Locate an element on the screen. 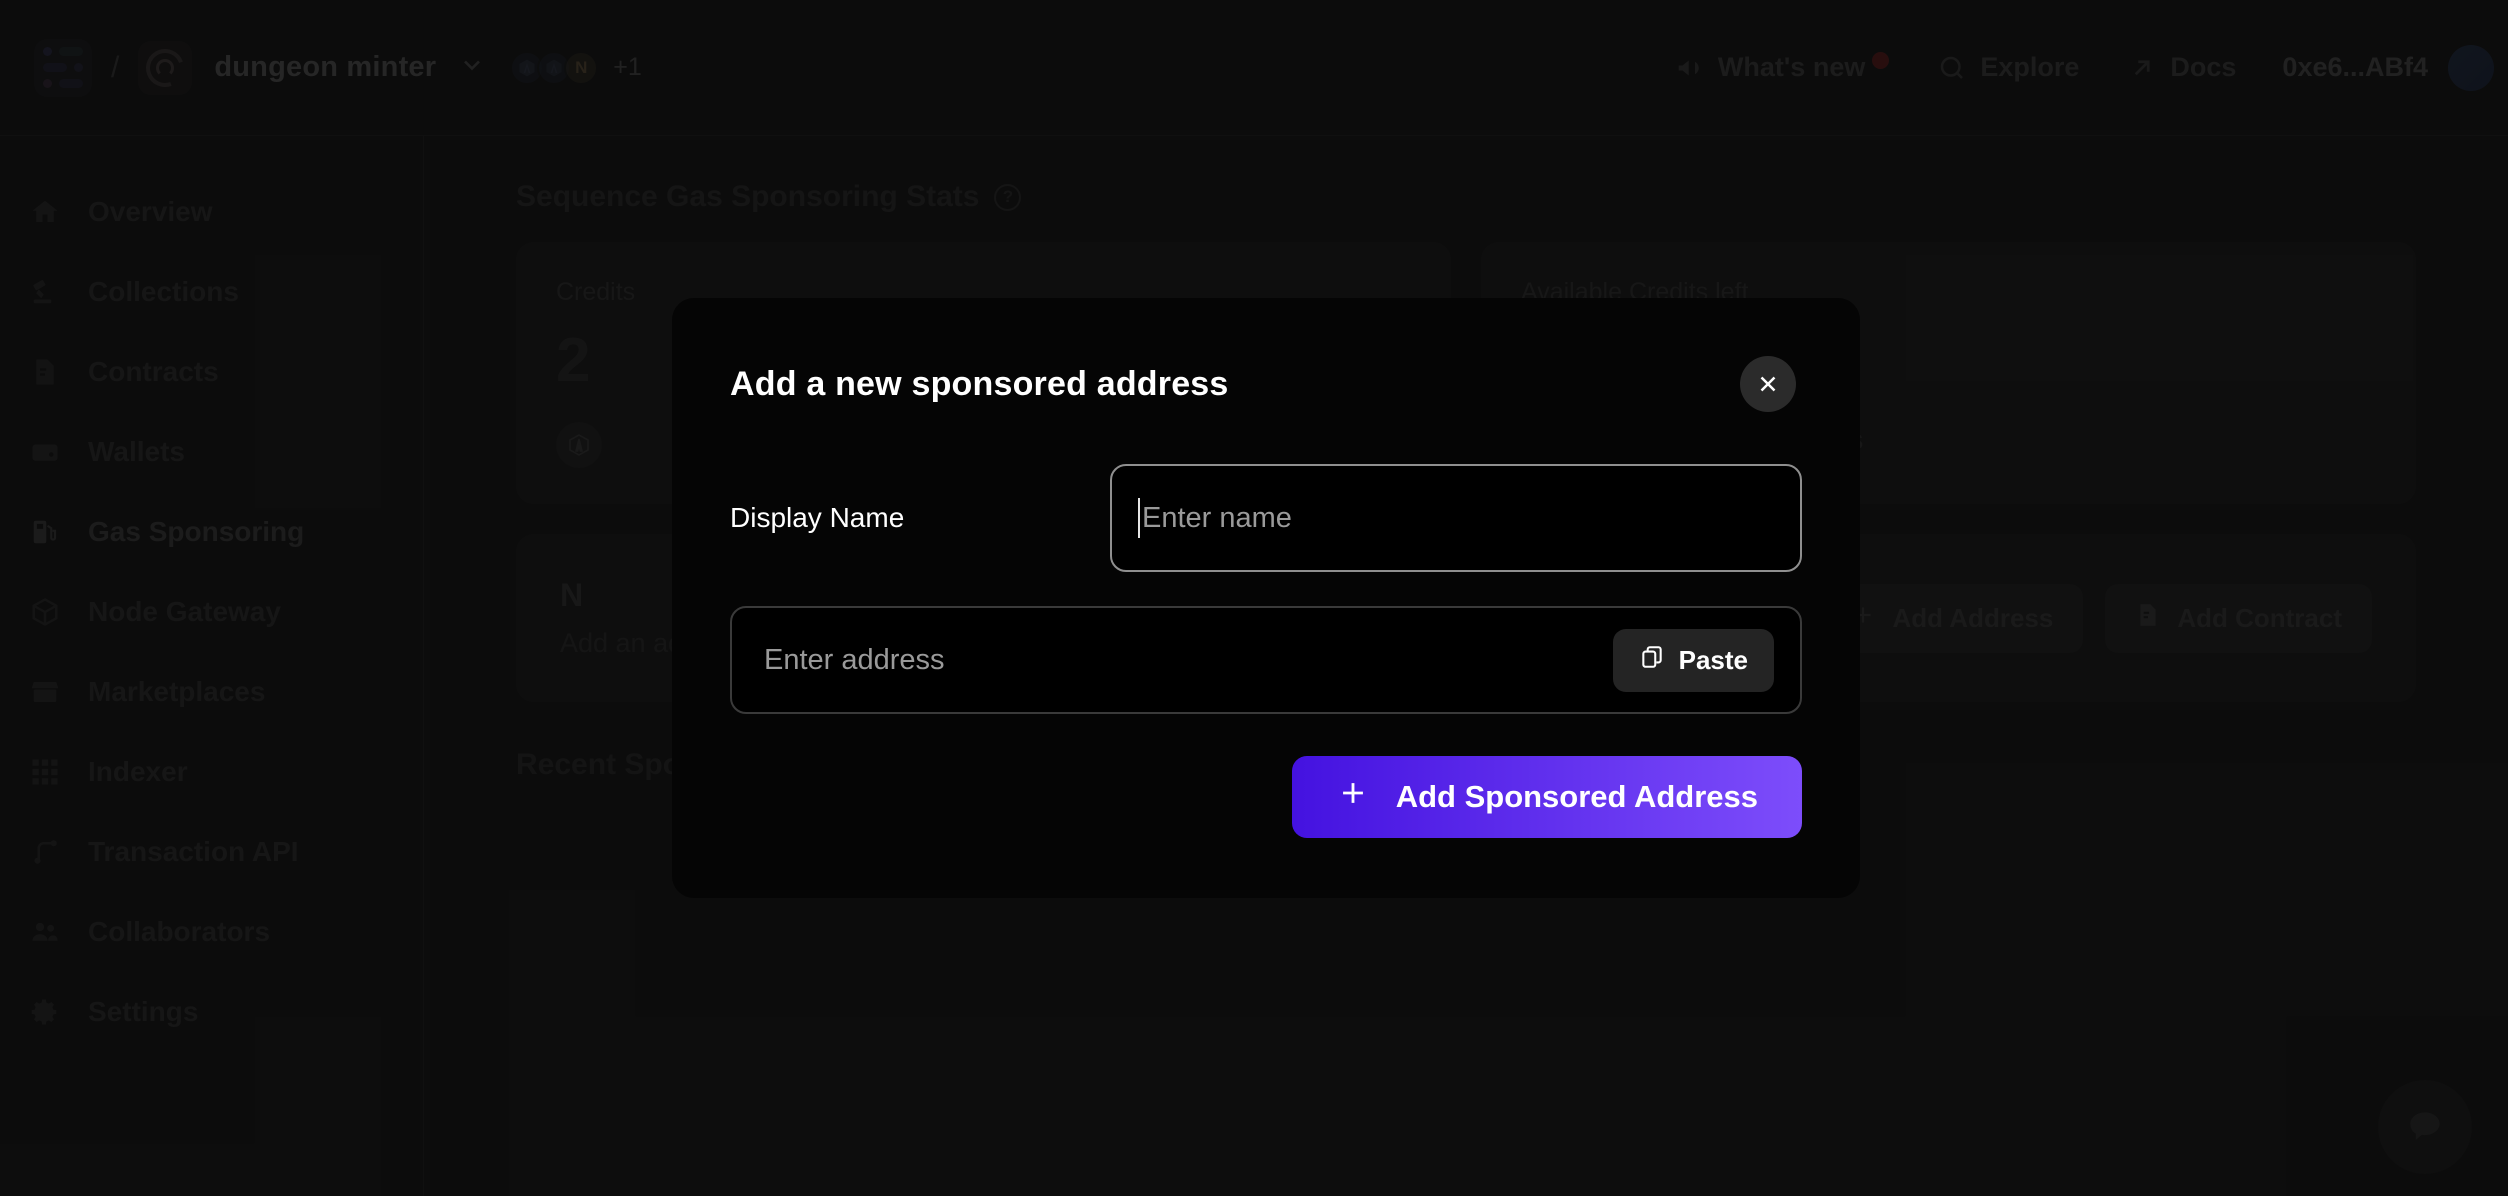 This screenshot has width=2508, height=1196. display-name-row: Display Name Enter name is located at coordinates (1266, 518).